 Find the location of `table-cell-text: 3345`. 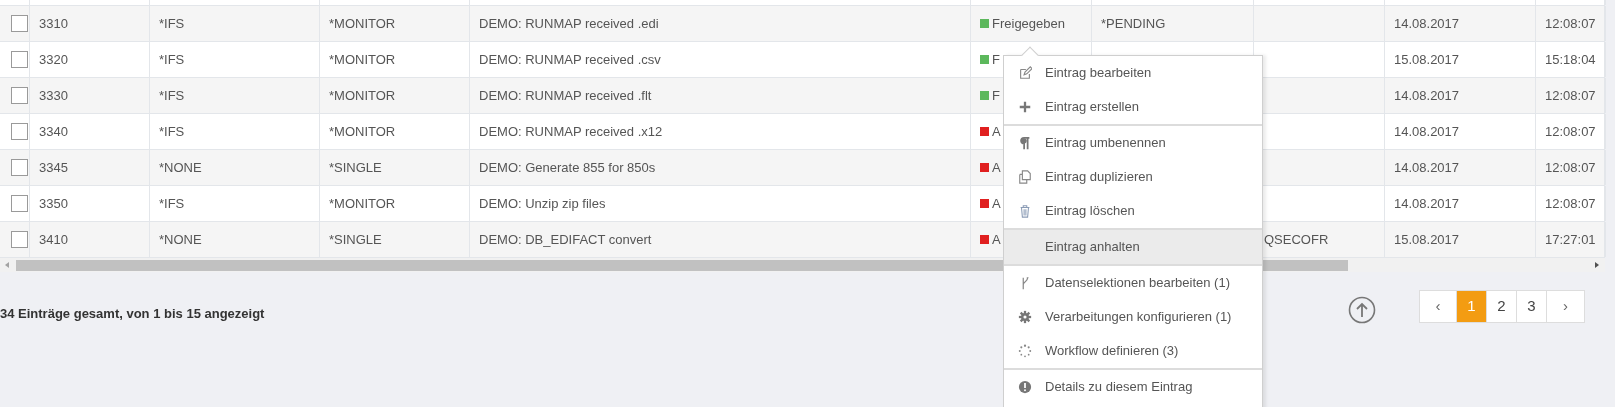

table-cell-text: 3345 is located at coordinates (53, 167).